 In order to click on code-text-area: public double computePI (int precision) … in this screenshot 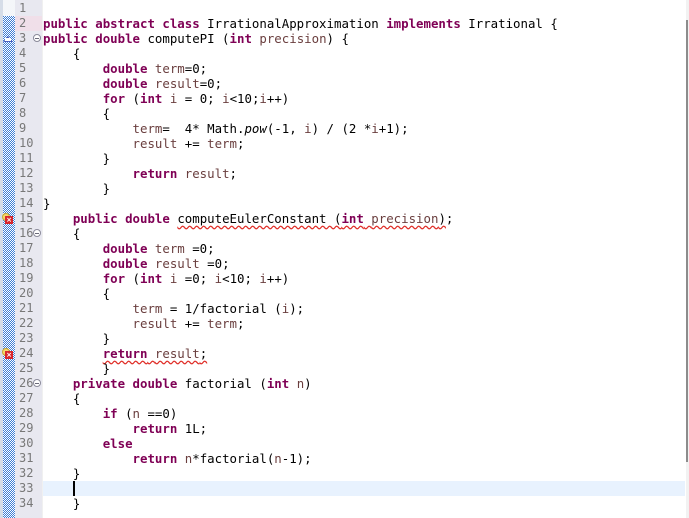, I will do `click(364, 38)`.